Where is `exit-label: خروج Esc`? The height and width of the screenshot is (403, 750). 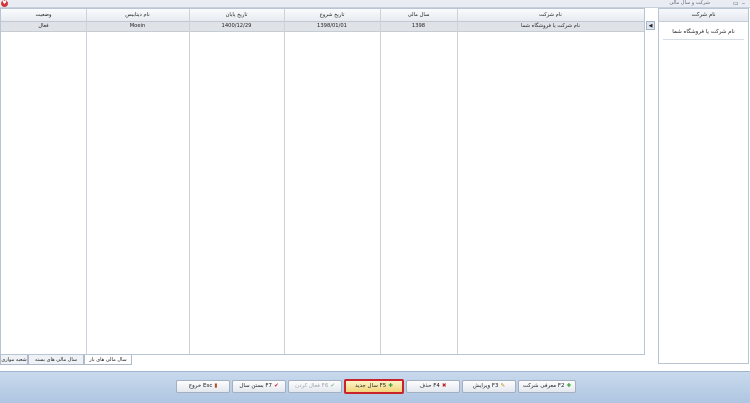 exit-label: خروج Esc is located at coordinates (200, 386).